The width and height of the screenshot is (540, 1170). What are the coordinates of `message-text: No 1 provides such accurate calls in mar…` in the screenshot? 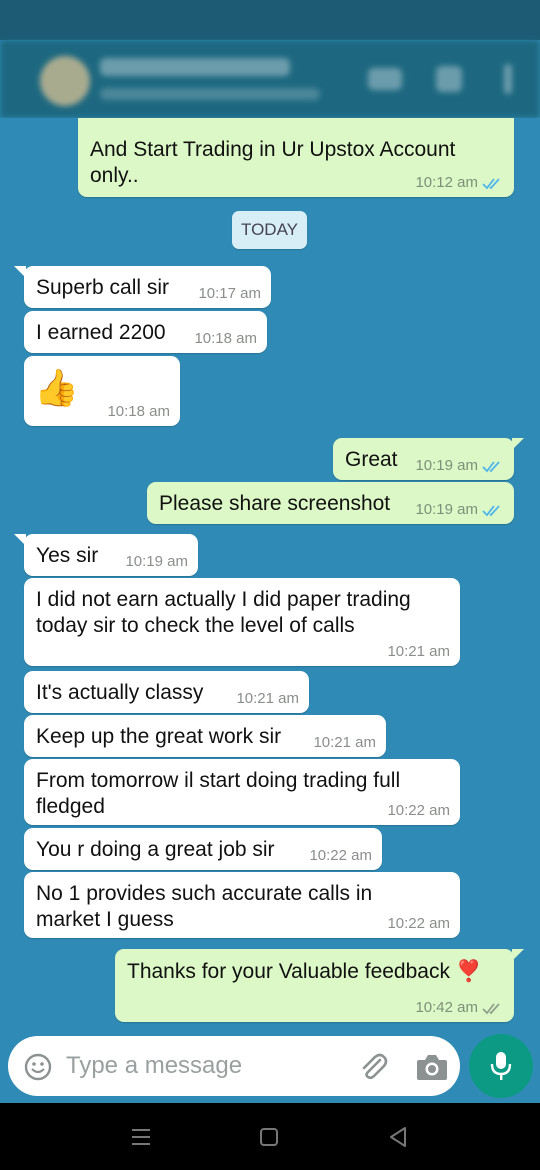 It's located at (204, 906).